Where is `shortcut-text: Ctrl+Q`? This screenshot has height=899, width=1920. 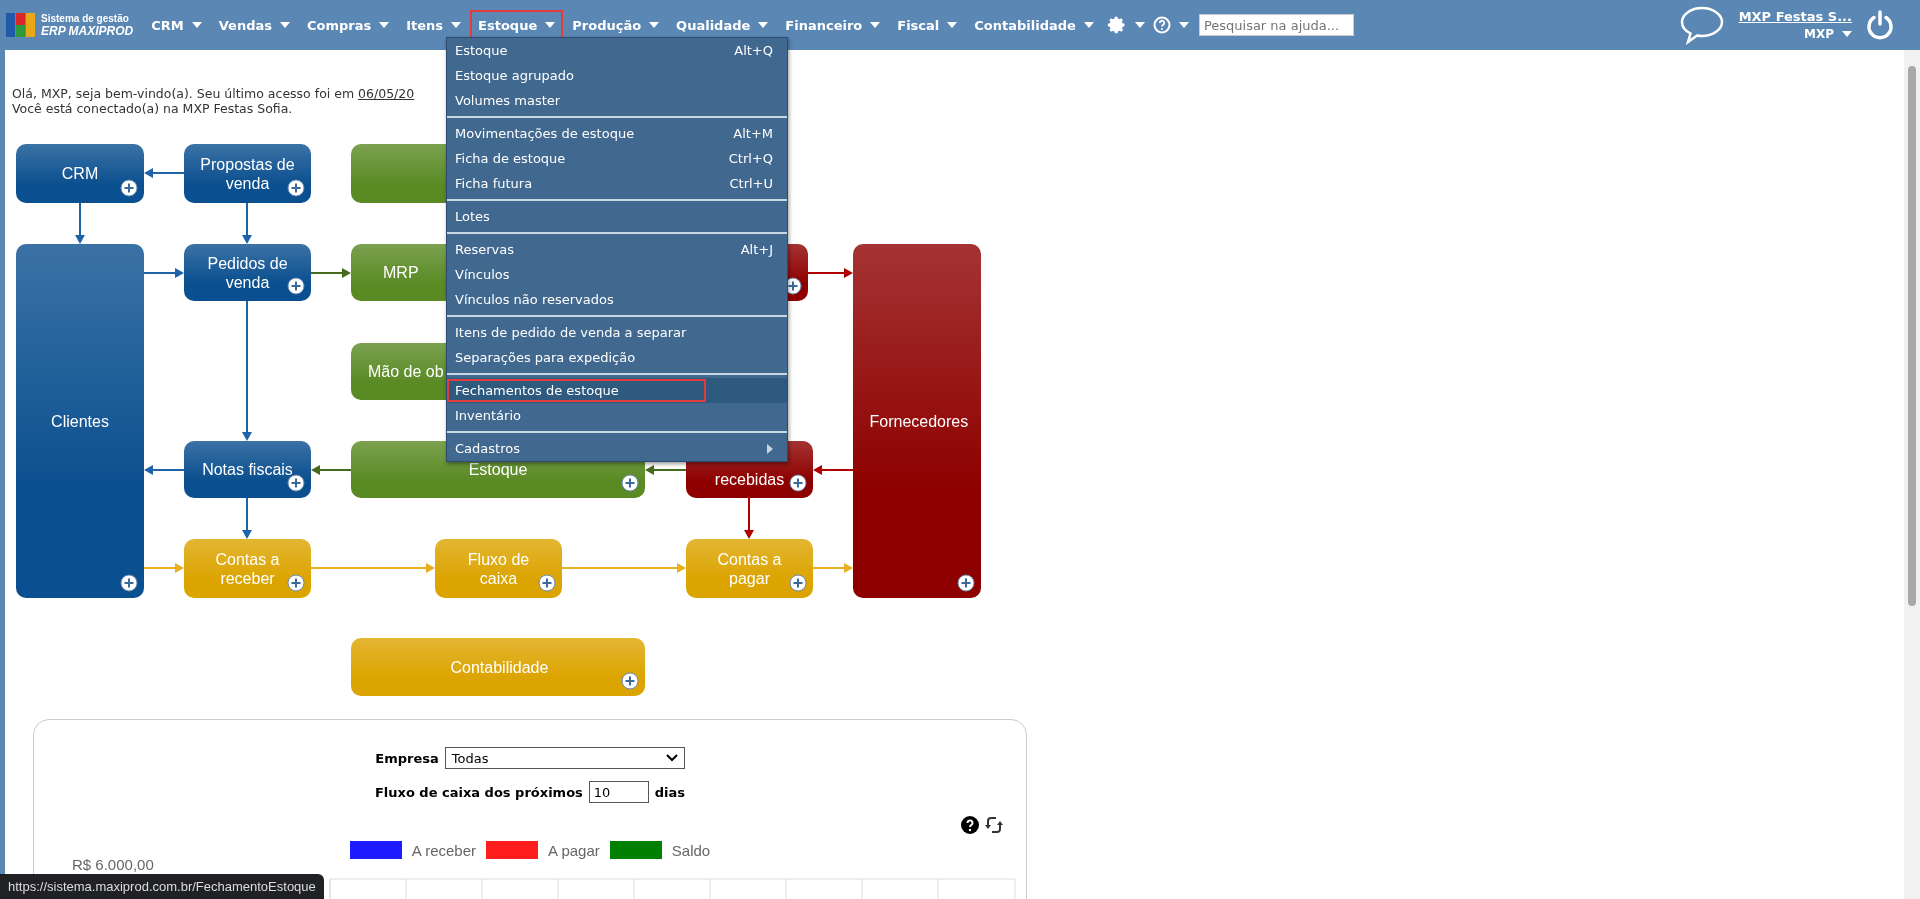
shortcut-text: Ctrl+Q is located at coordinates (750, 158).